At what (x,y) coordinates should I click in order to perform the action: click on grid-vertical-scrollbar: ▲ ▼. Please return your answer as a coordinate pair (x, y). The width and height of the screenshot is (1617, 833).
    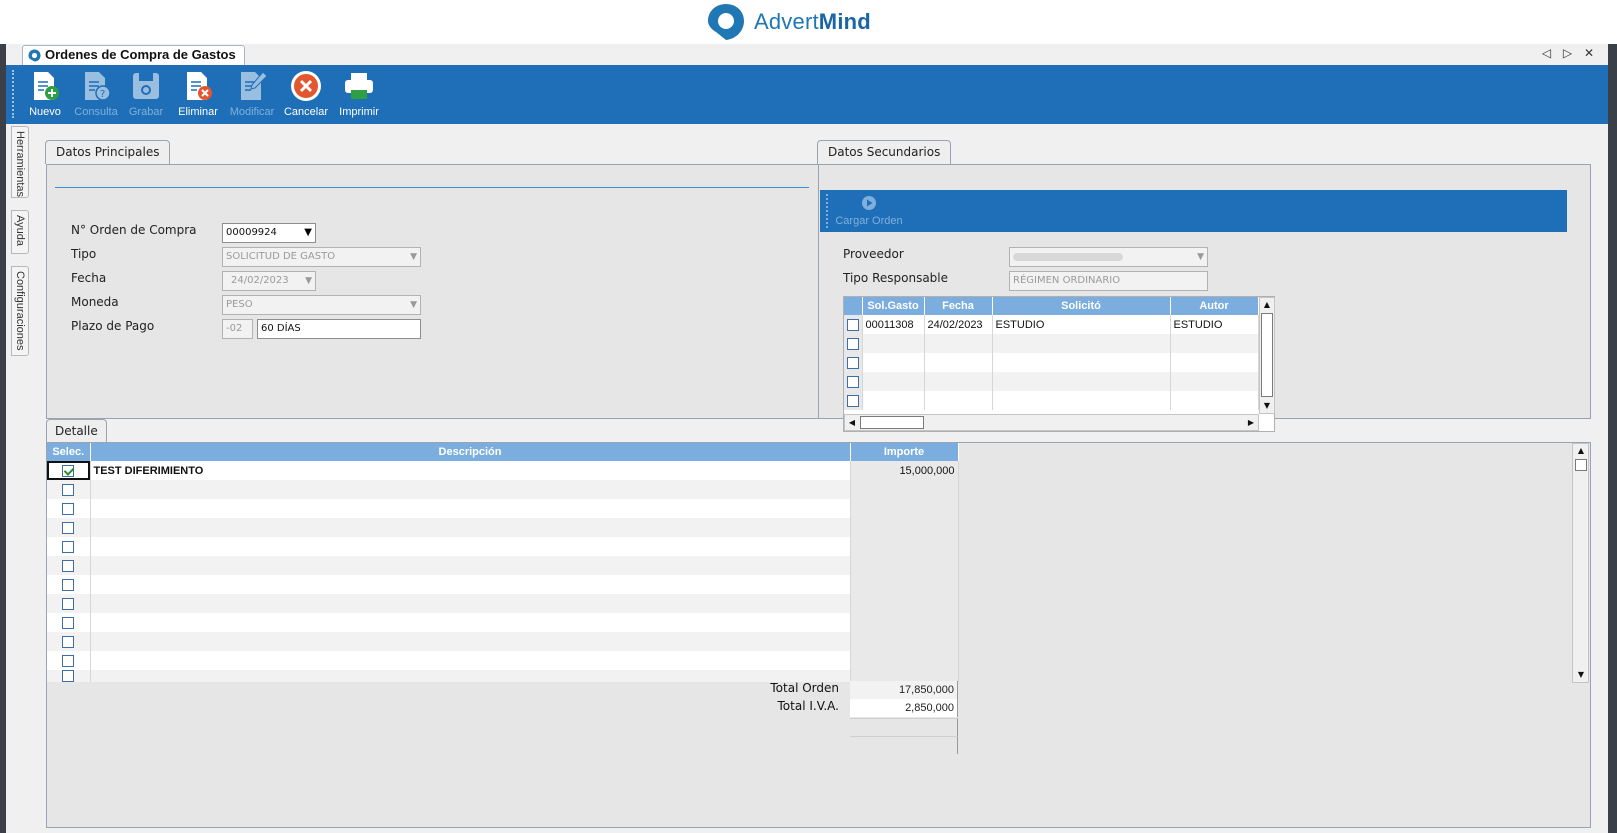
    Looking at the image, I should click on (1267, 355).